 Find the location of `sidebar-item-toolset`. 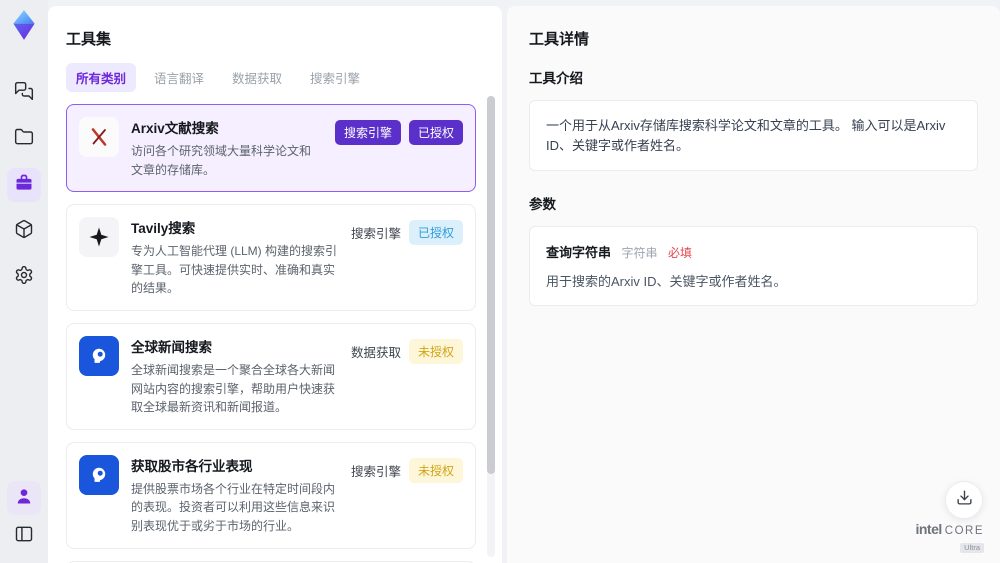

sidebar-item-toolset is located at coordinates (24, 185).